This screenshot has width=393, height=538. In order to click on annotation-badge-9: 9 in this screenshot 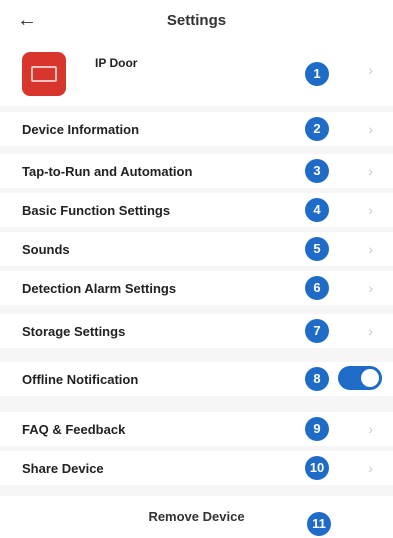, I will do `click(317, 429)`.